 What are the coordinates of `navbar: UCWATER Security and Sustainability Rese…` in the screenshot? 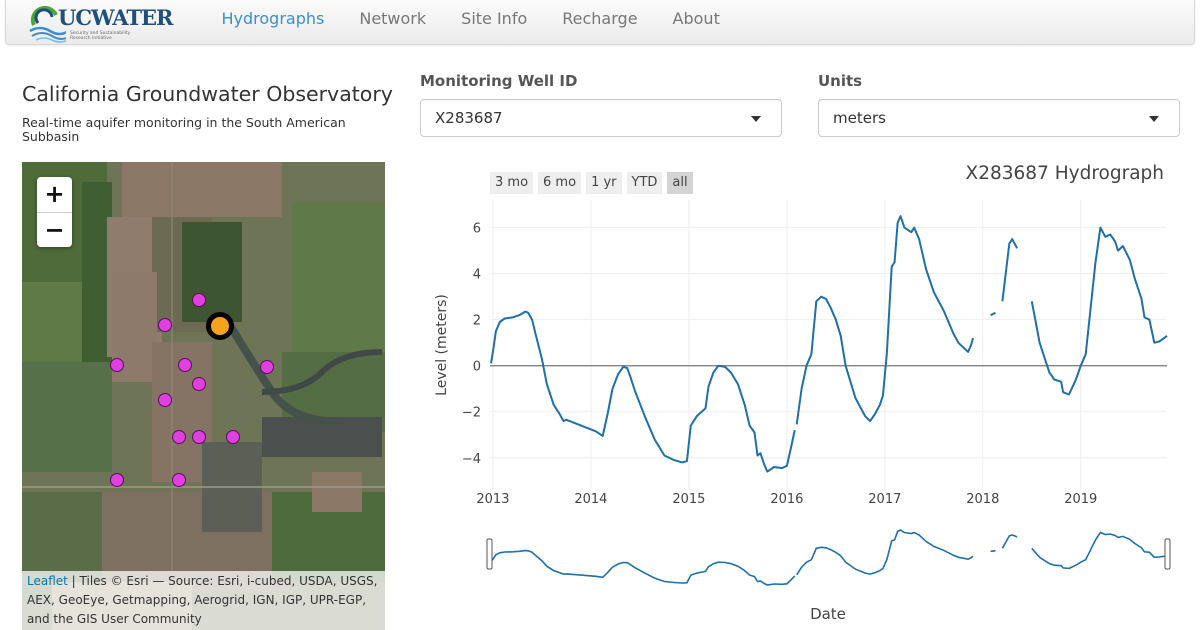 It's located at (600, 22).